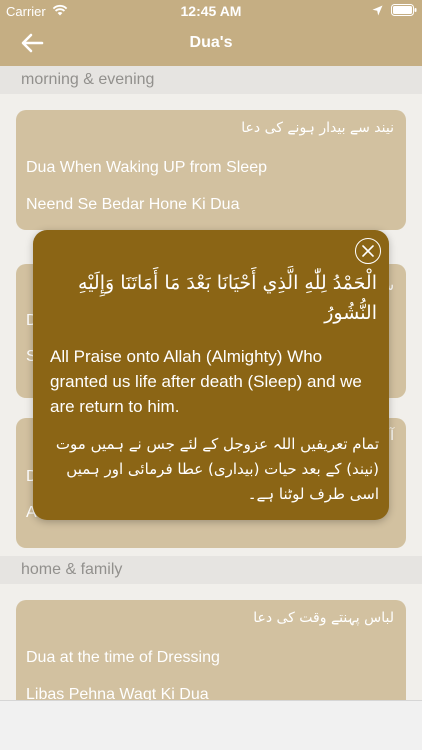 Image resolution: width=422 pixels, height=750 pixels. I want to click on nav-bar: Dua's, so click(211, 44).